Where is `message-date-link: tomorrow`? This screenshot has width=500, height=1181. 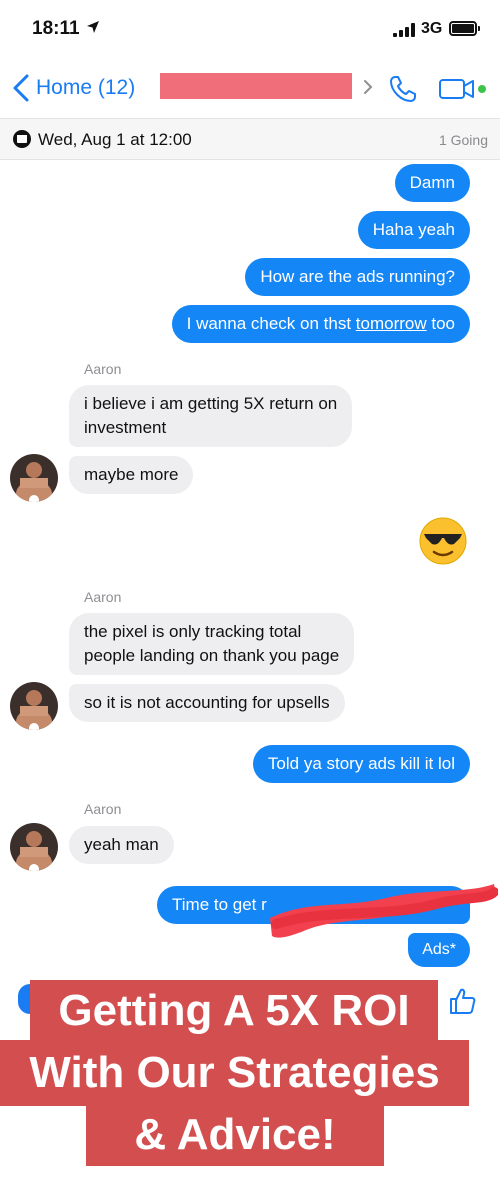 message-date-link: tomorrow is located at coordinates (391, 323).